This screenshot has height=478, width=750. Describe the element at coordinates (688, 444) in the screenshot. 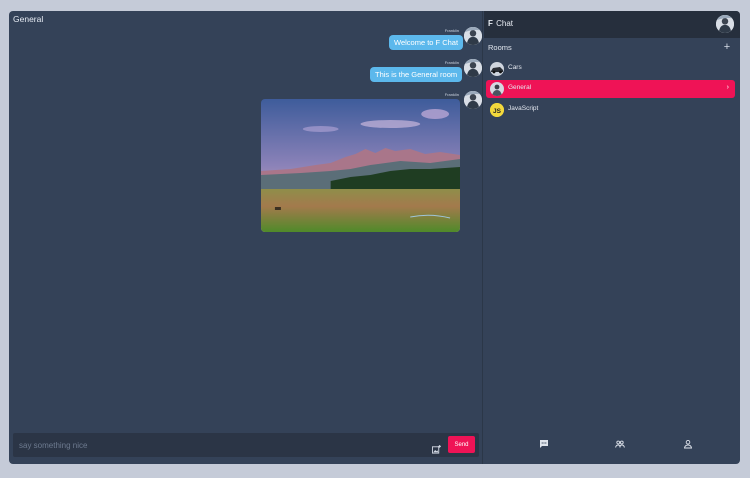

I see `person-icon` at that location.